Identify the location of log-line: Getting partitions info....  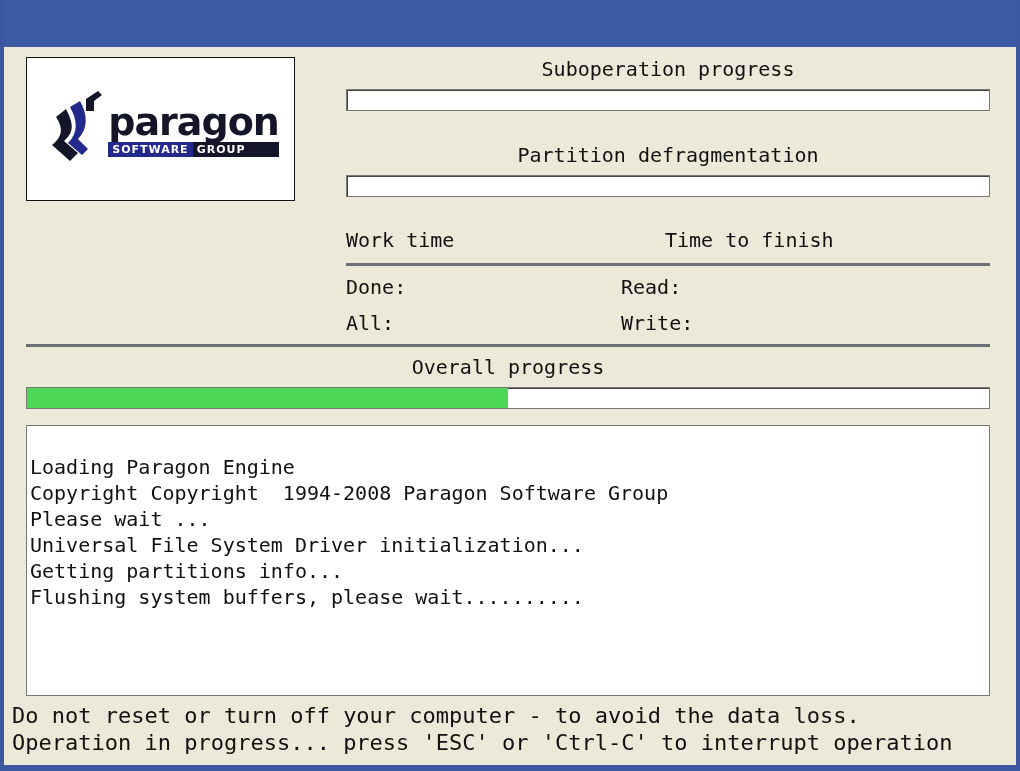
(187, 571).